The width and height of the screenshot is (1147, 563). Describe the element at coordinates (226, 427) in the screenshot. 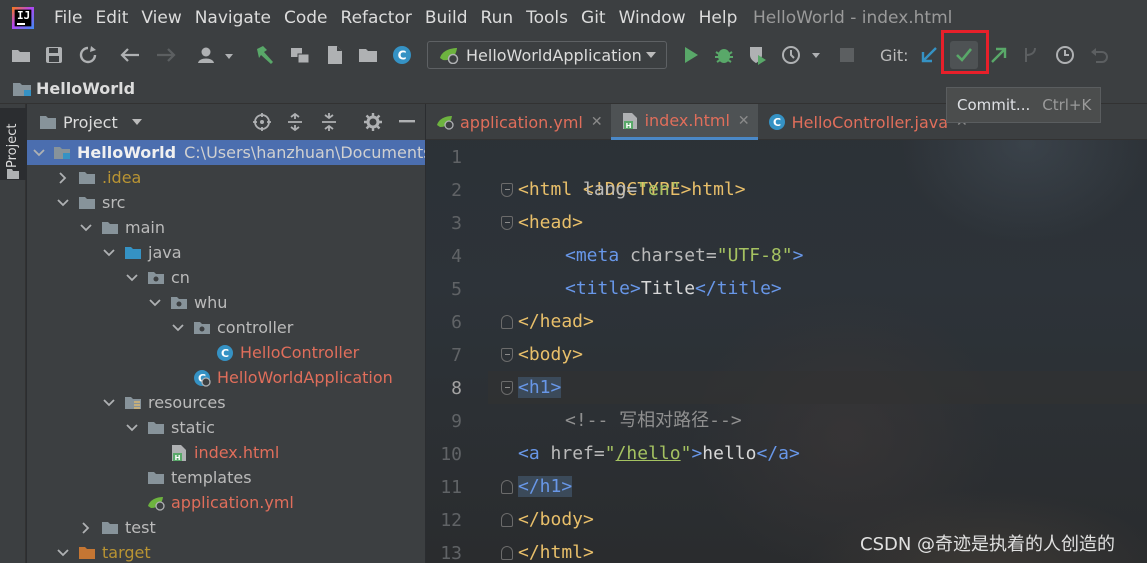

I see `tree-item-static: static` at that location.